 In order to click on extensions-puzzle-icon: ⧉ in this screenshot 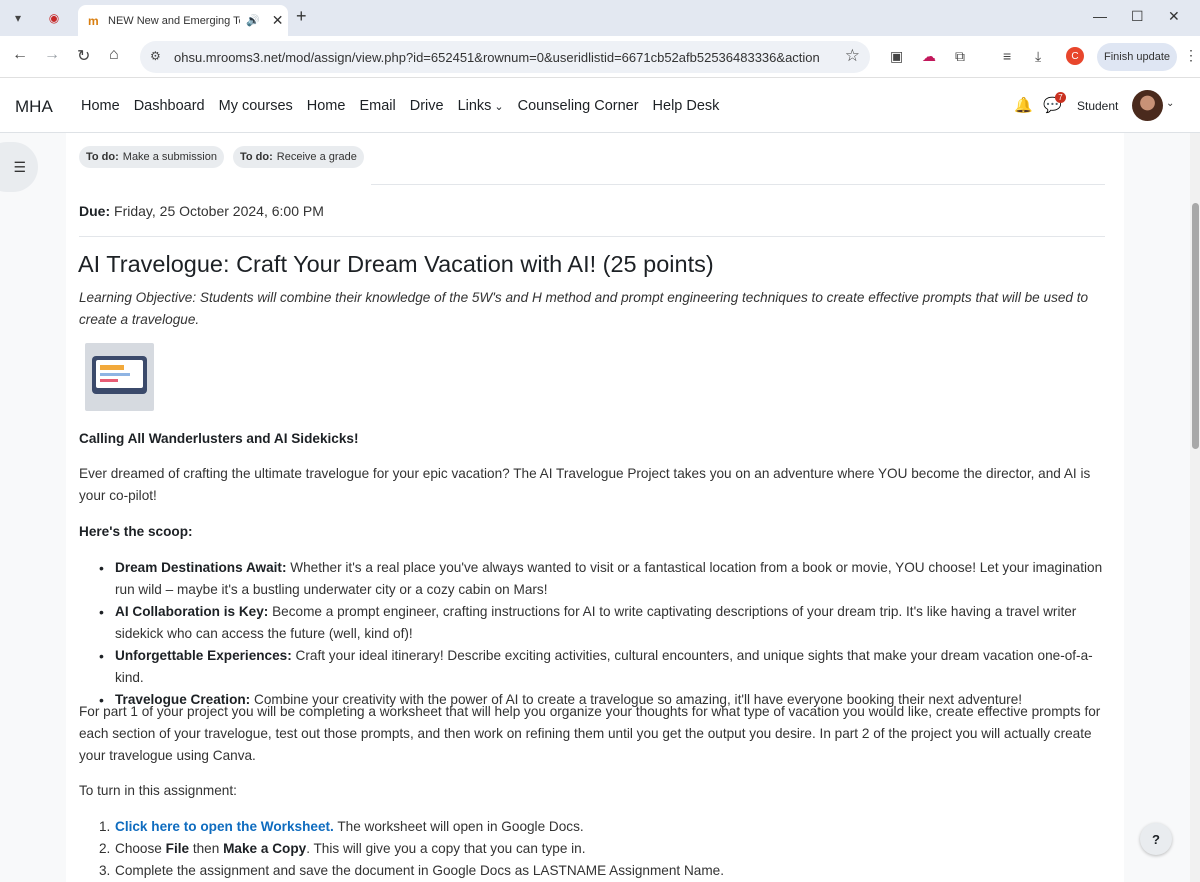, I will do `click(960, 56)`.